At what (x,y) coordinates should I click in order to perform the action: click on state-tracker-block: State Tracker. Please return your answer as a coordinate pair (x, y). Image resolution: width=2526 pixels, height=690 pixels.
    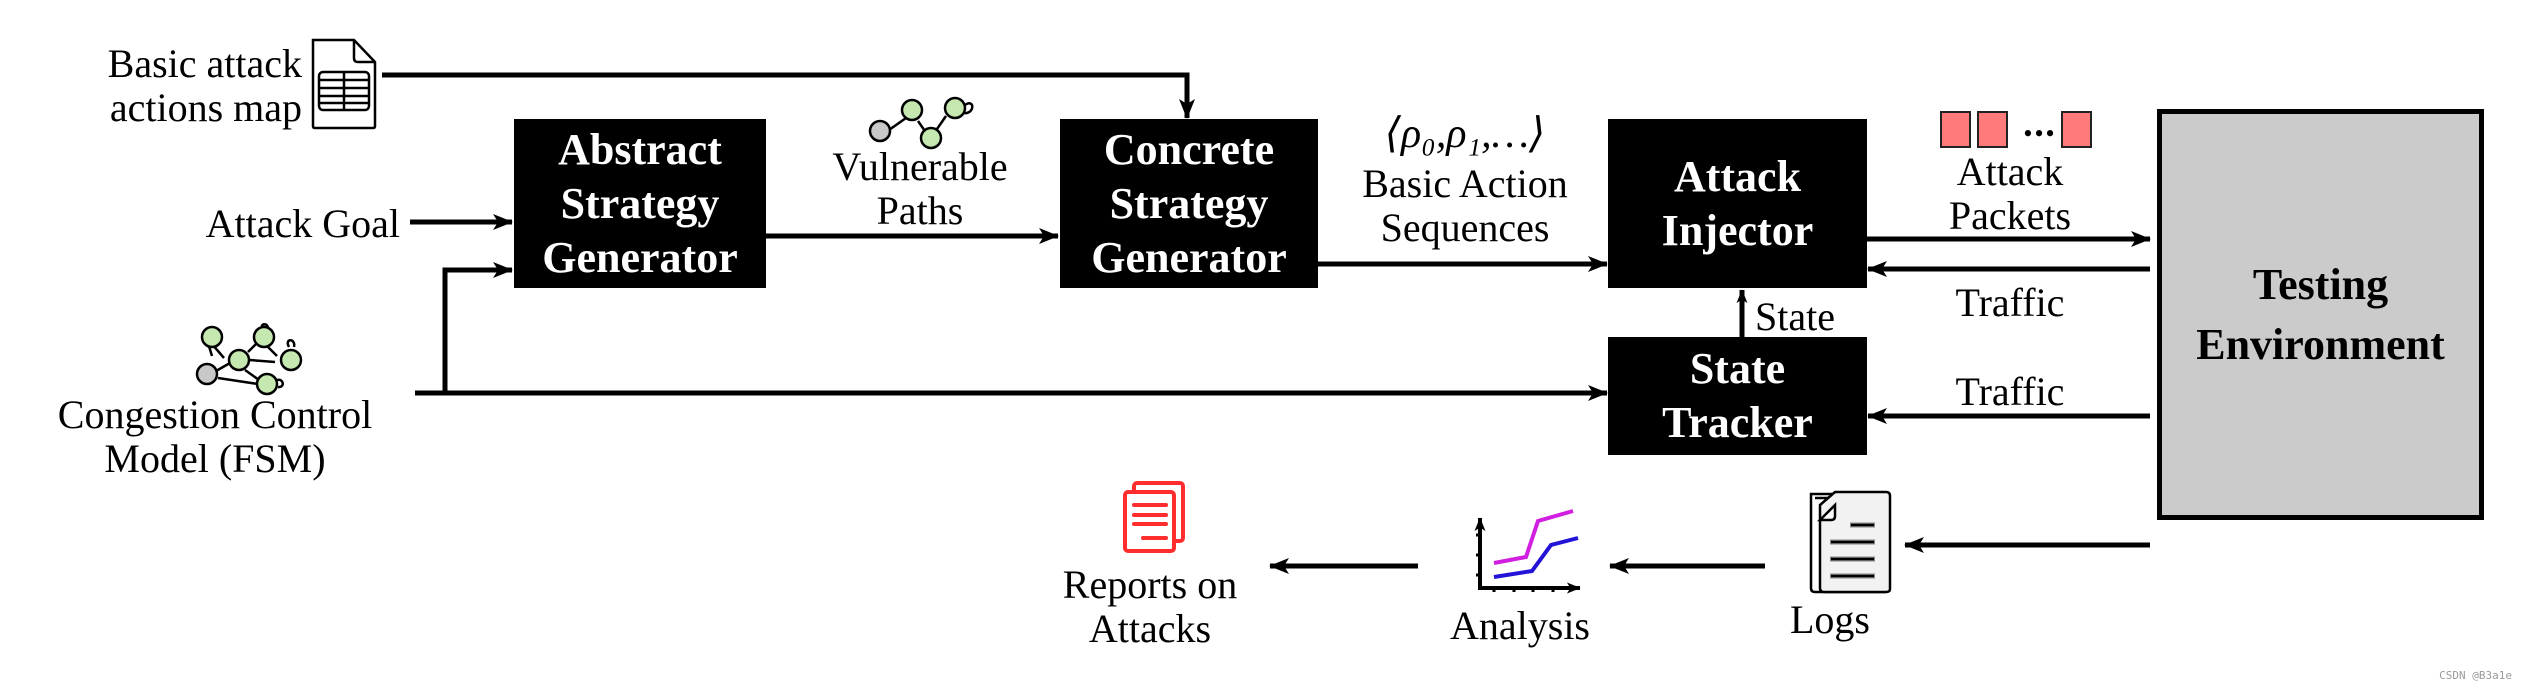
    Looking at the image, I should click on (1737, 396).